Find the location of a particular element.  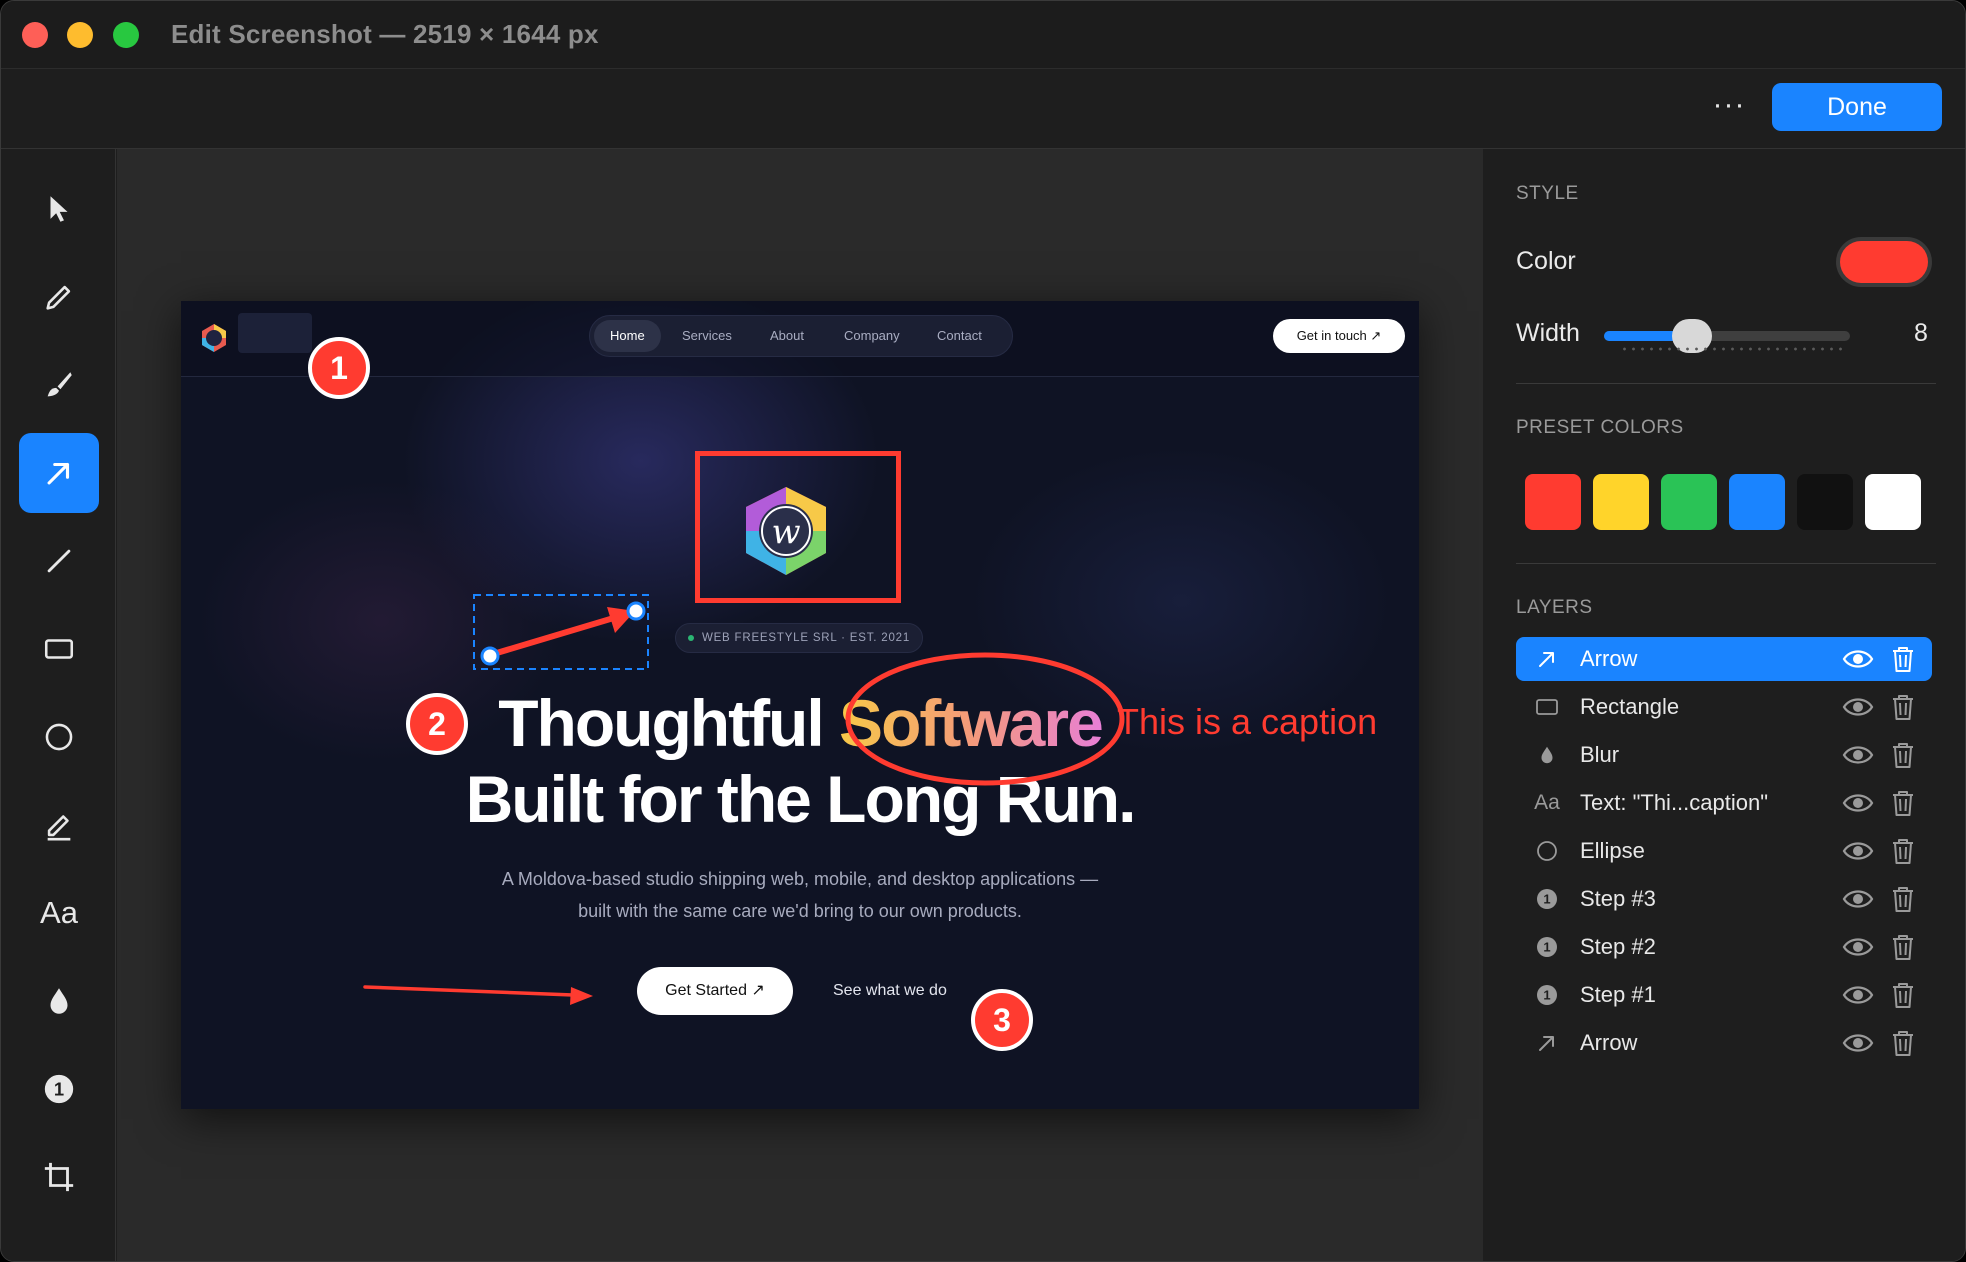

layer-type-icon: 1 is located at coordinates (1547, 947).